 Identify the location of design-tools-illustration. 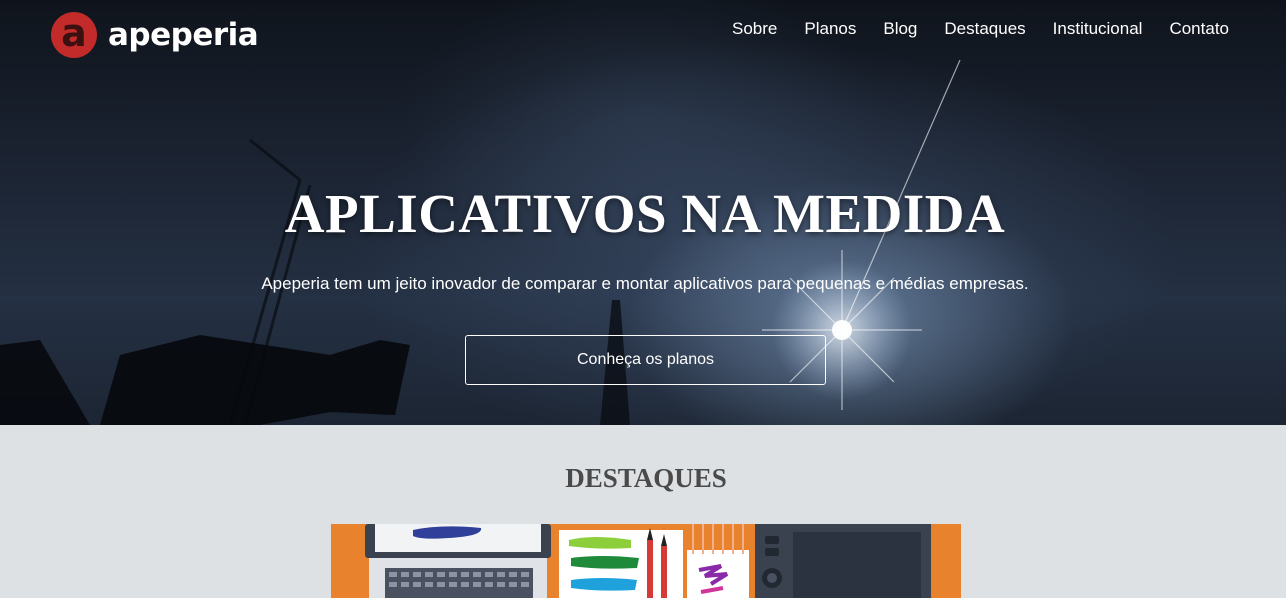
(646, 561).